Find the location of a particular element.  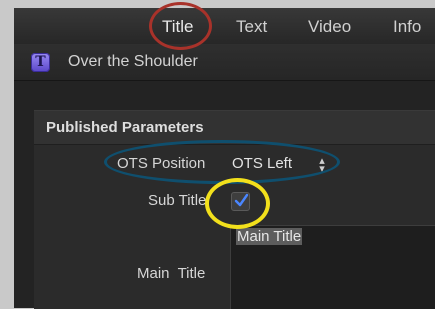

inspector-tab-bar: Title Text Video Info is located at coordinates (224, 26).